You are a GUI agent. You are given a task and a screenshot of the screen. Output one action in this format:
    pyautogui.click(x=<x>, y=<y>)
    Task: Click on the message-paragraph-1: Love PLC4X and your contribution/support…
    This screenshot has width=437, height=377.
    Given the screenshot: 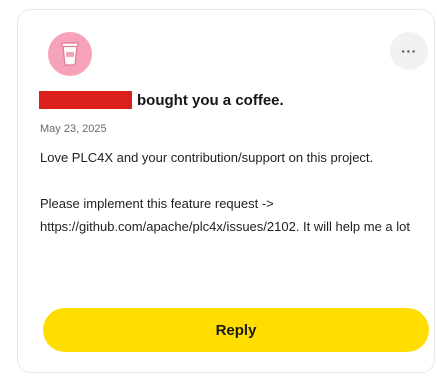 What is the action you would take?
    pyautogui.click(x=207, y=157)
    